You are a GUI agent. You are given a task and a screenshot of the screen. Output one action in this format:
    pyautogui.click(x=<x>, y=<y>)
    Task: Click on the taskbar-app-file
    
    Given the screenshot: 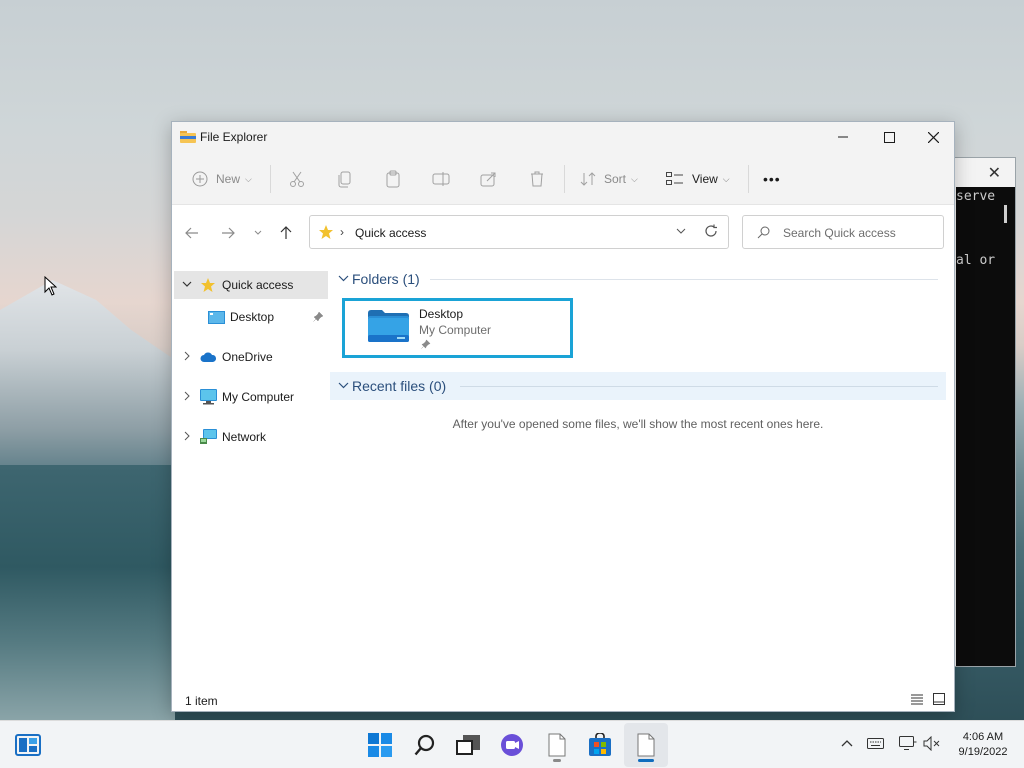 What is the action you would take?
    pyautogui.click(x=557, y=745)
    